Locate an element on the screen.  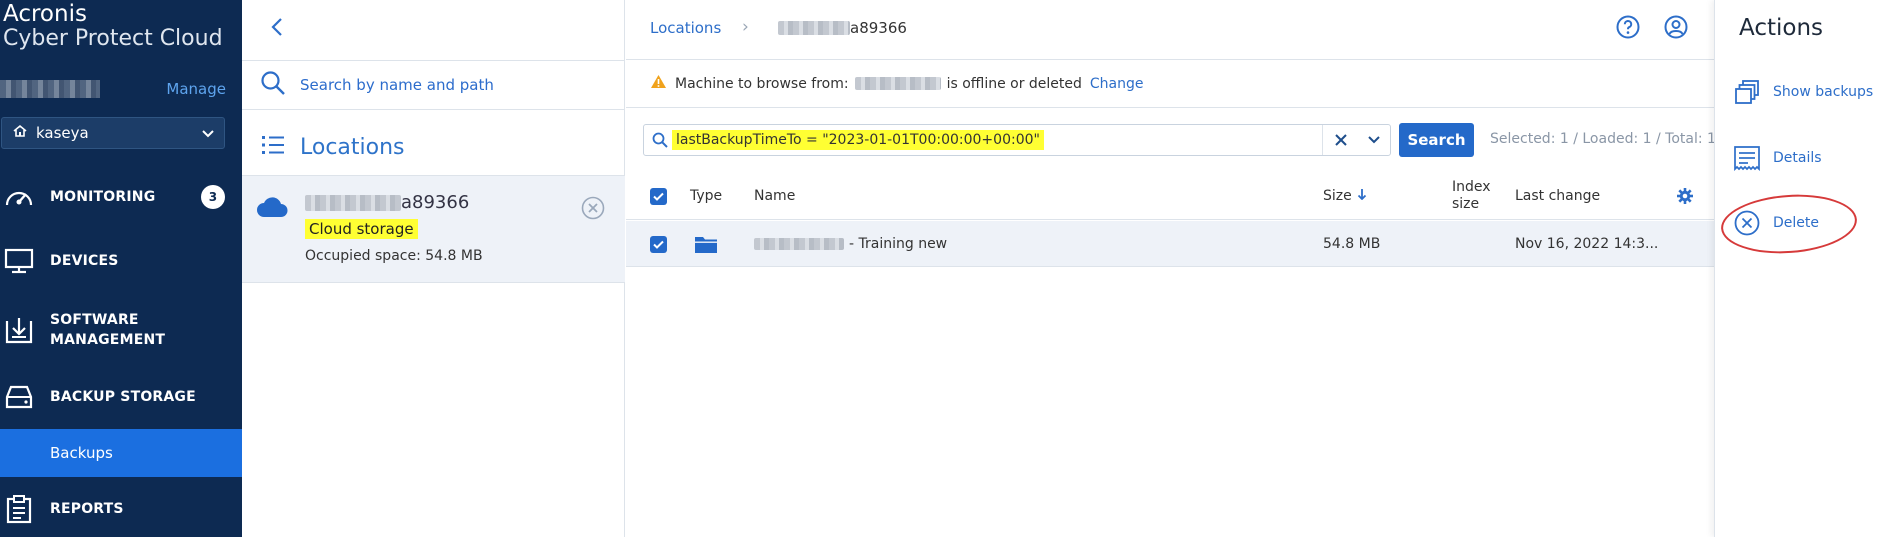
column-last-change: Last change is located at coordinates (1557, 196).